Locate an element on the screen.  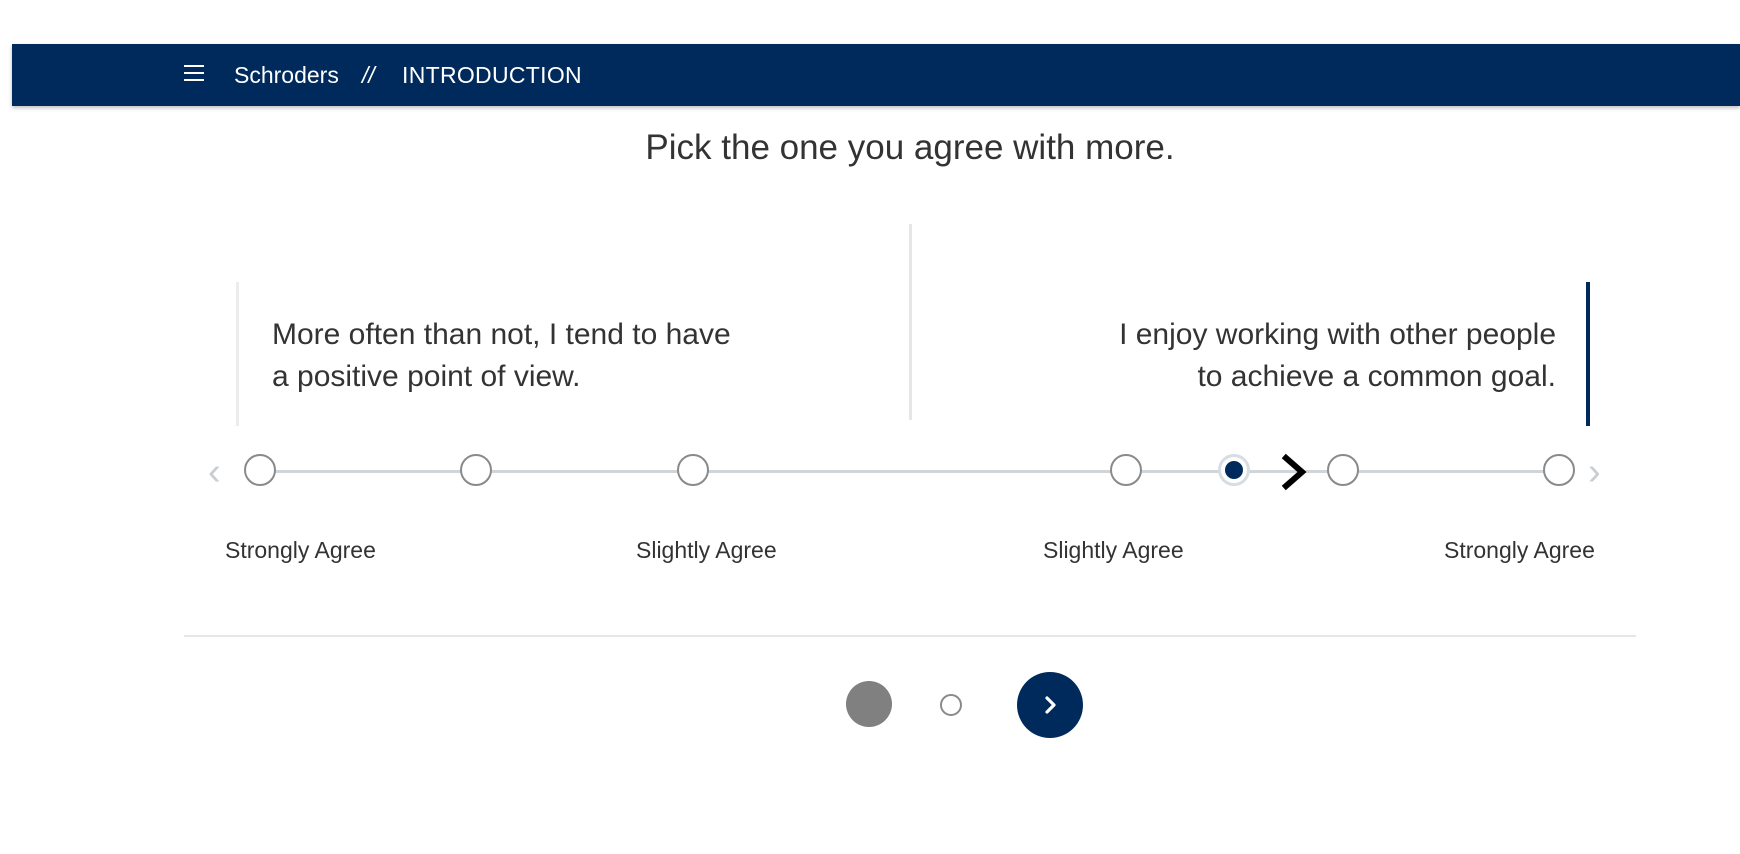
chevron-right-icon is located at coordinates (1050, 705).